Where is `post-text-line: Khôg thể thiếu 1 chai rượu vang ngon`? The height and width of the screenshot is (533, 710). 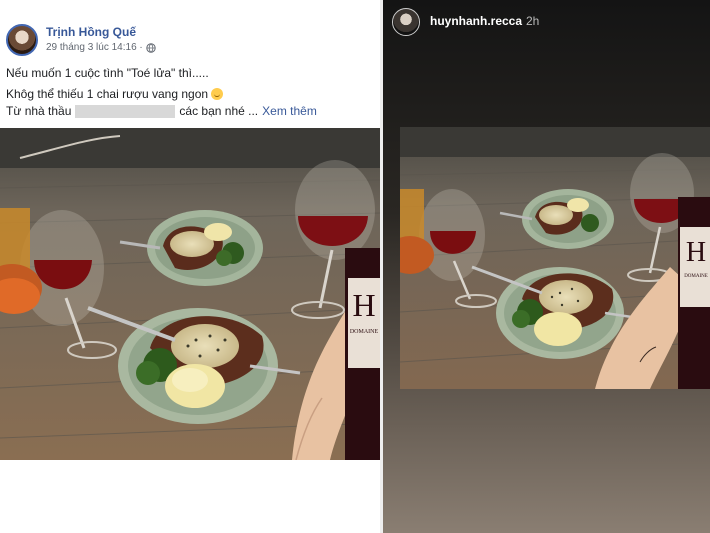 post-text-line: Khôg thể thiếu 1 chai rượu vang ngon is located at coordinates (115, 94).